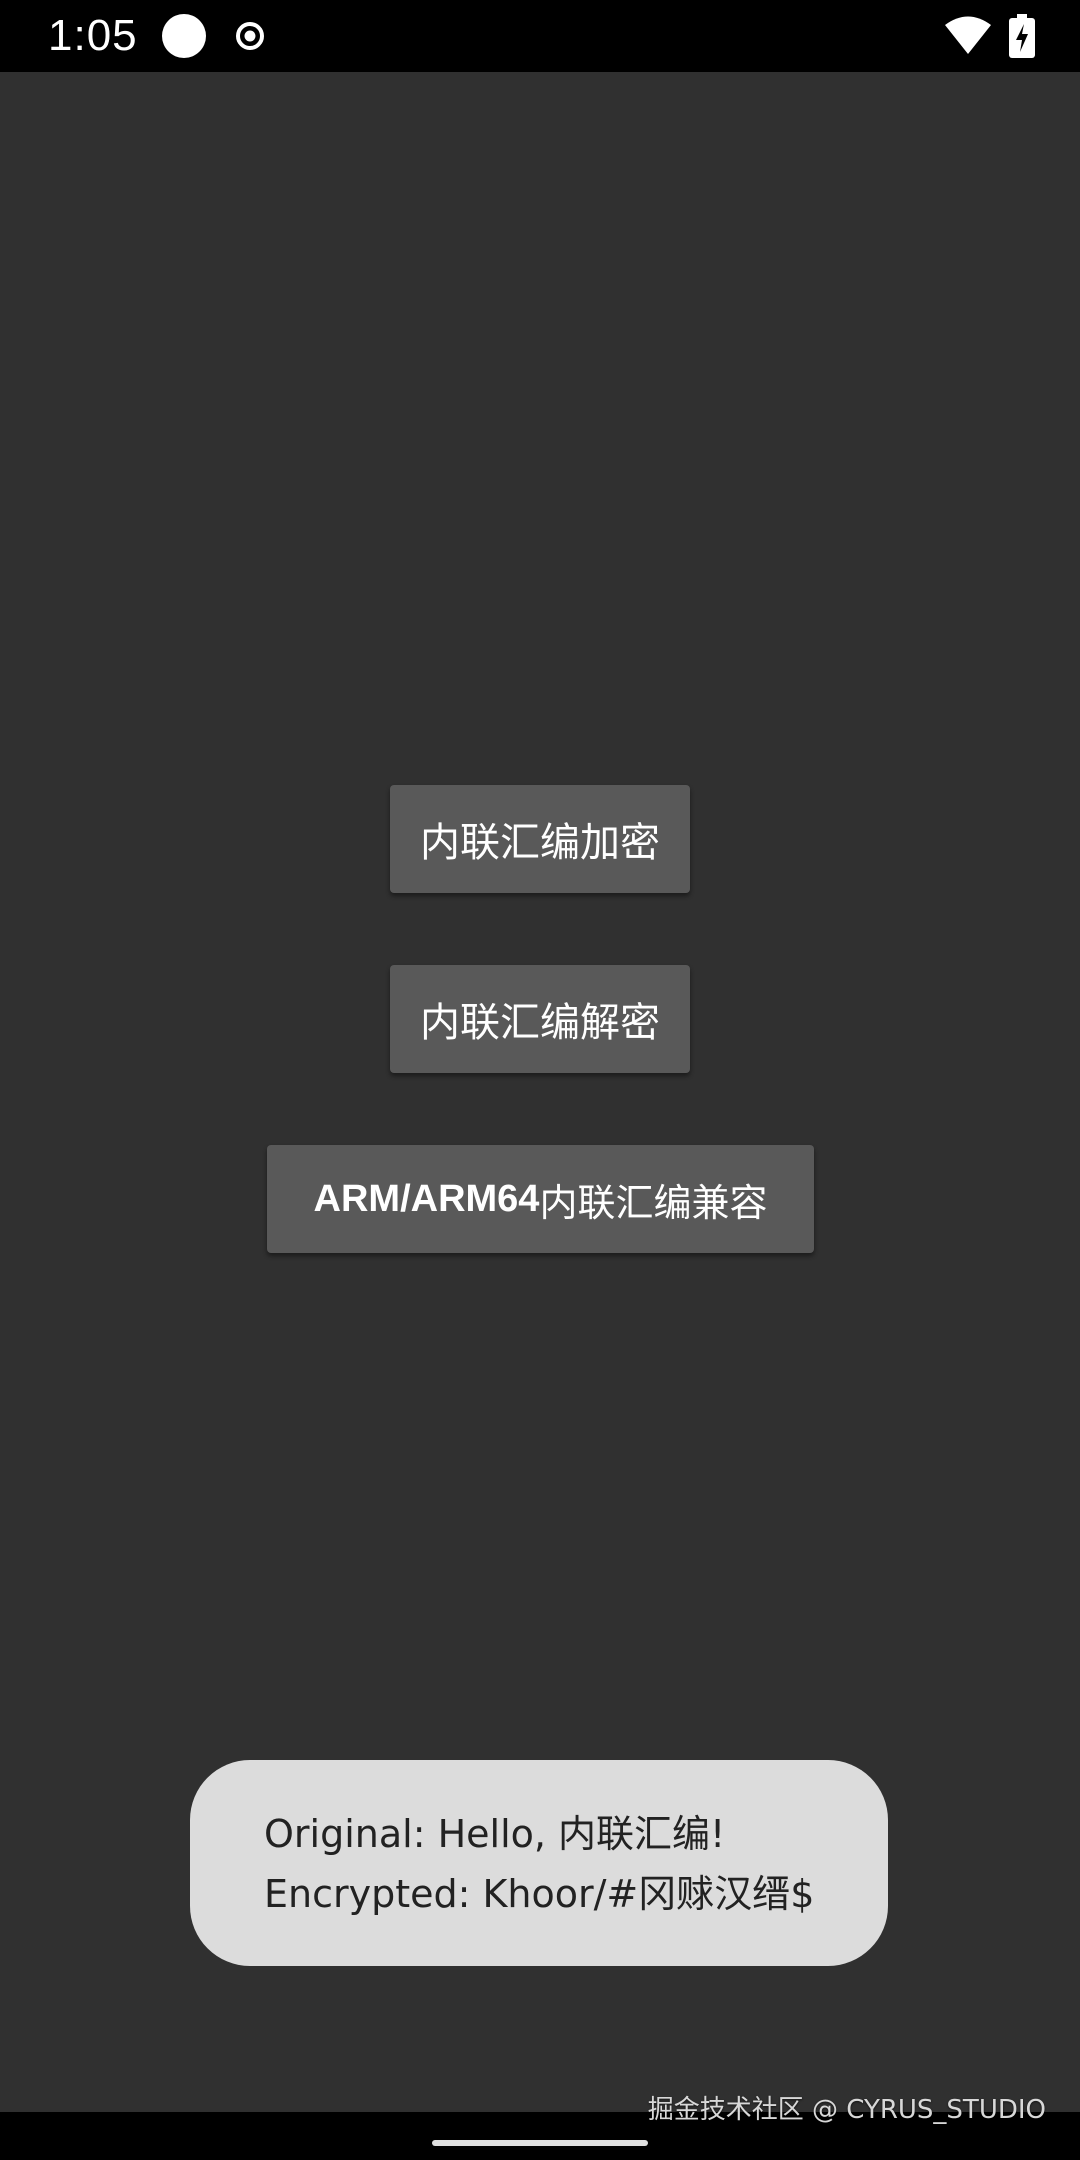 This screenshot has width=1080, height=2160. Describe the element at coordinates (426, 1198) in the screenshot. I see `compat-button-latin-label: ARM/ARM64` at that location.